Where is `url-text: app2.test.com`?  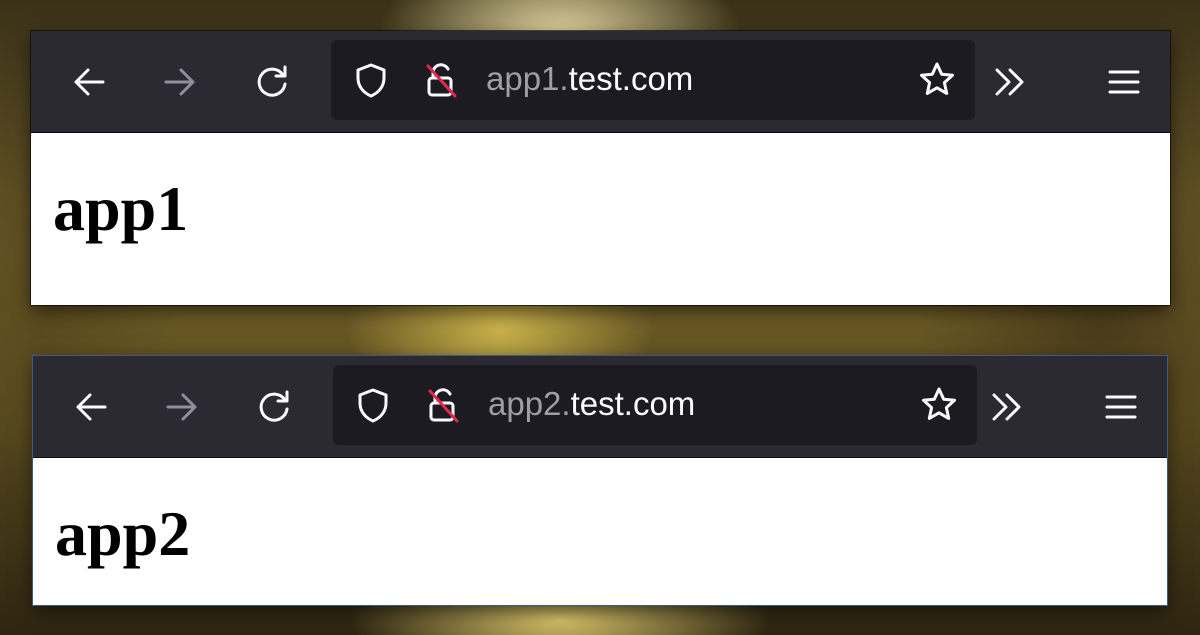
url-text: app2.test.com is located at coordinates (591, 404).